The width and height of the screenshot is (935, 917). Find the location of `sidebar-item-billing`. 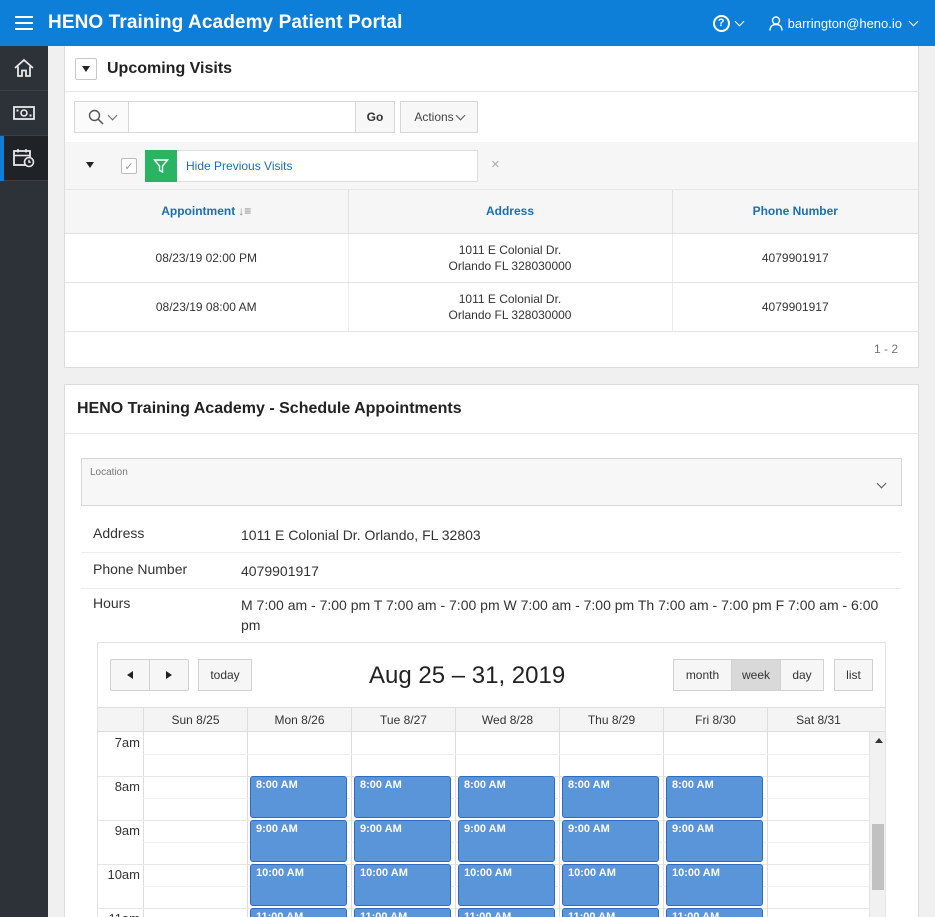

sidebar-item-billing is located at coordinates (24, 113).